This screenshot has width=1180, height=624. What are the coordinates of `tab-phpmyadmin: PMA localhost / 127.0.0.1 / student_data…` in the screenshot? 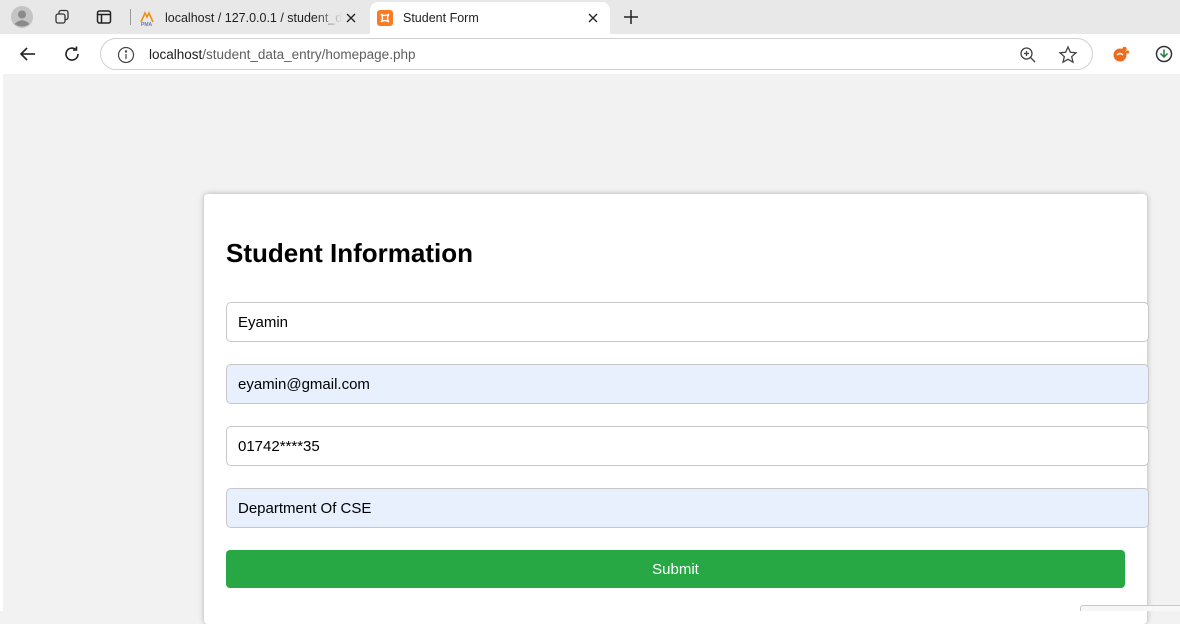 It's located at (250, 18).